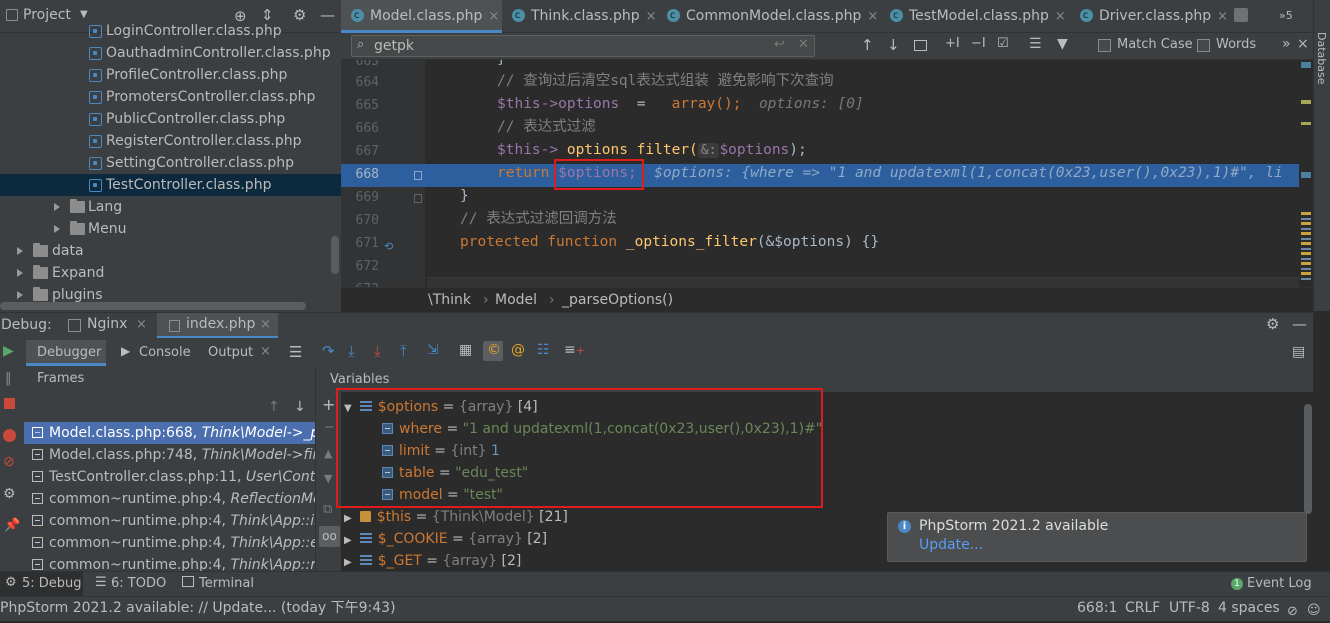 The width and height of the screenshot is (1330, 623). Describe the element at coordinates (1279, 583) in the screenshot. I see `tool-tab-event-log: Event Log` at that location.